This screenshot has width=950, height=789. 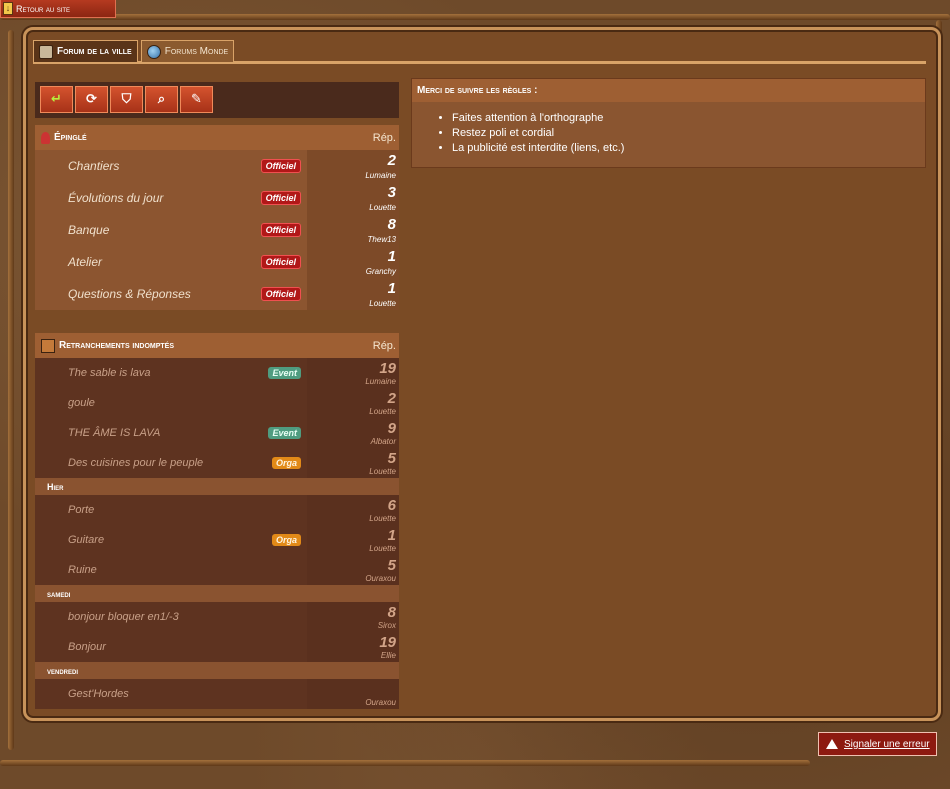 I want to click on thread-title: The sable is lava, so click(x=168, y=373).